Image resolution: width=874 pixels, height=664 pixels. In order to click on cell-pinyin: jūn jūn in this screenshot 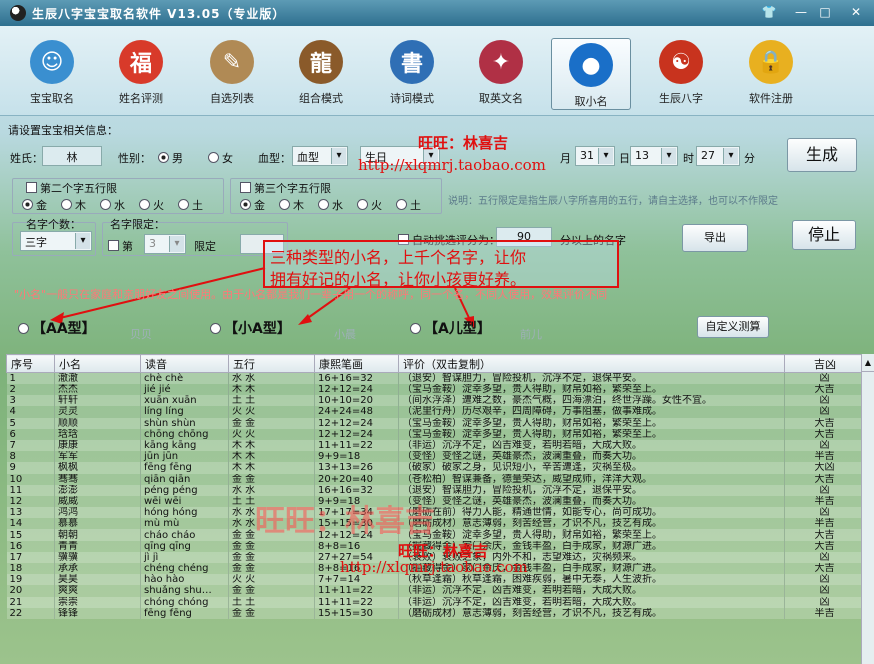, I will do `click(184, 457)`.